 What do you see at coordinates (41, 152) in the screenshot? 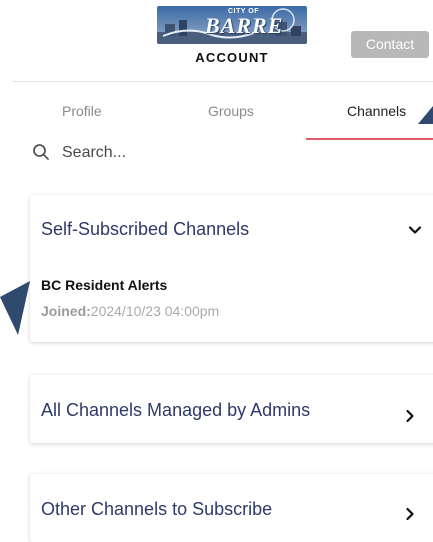
I see `search-icon` at bounding box center [41, 152].